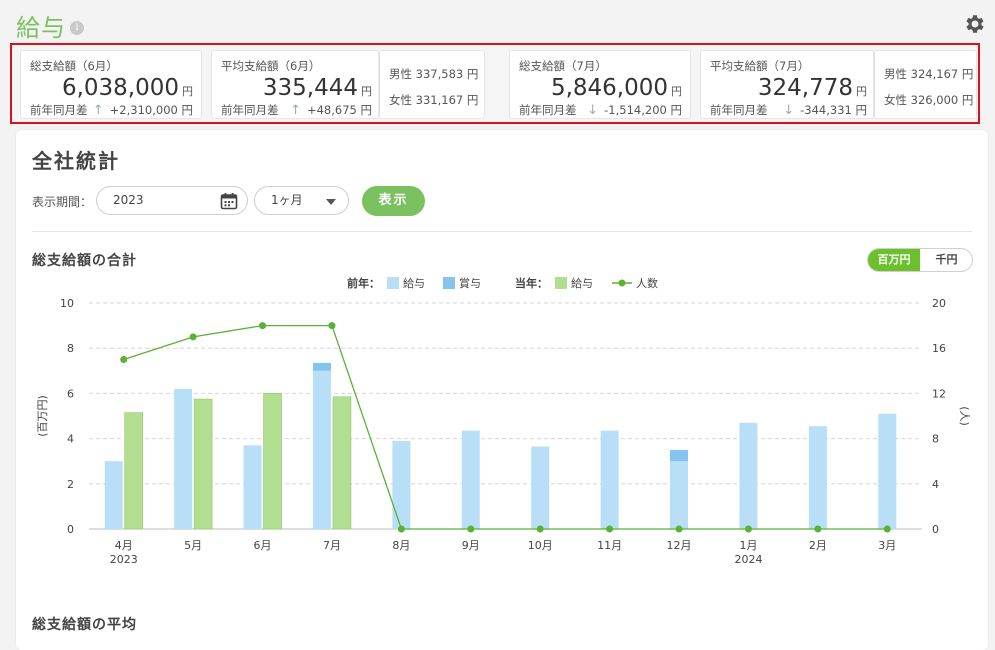 The height and width of the screenshot is (650, 995). What do you see at coordinates (432, 84) in the screenshot?
I see `gender-breakdown-june: 男性 337,583 円 女性 331,167 円` at bounding box center [432, 84].